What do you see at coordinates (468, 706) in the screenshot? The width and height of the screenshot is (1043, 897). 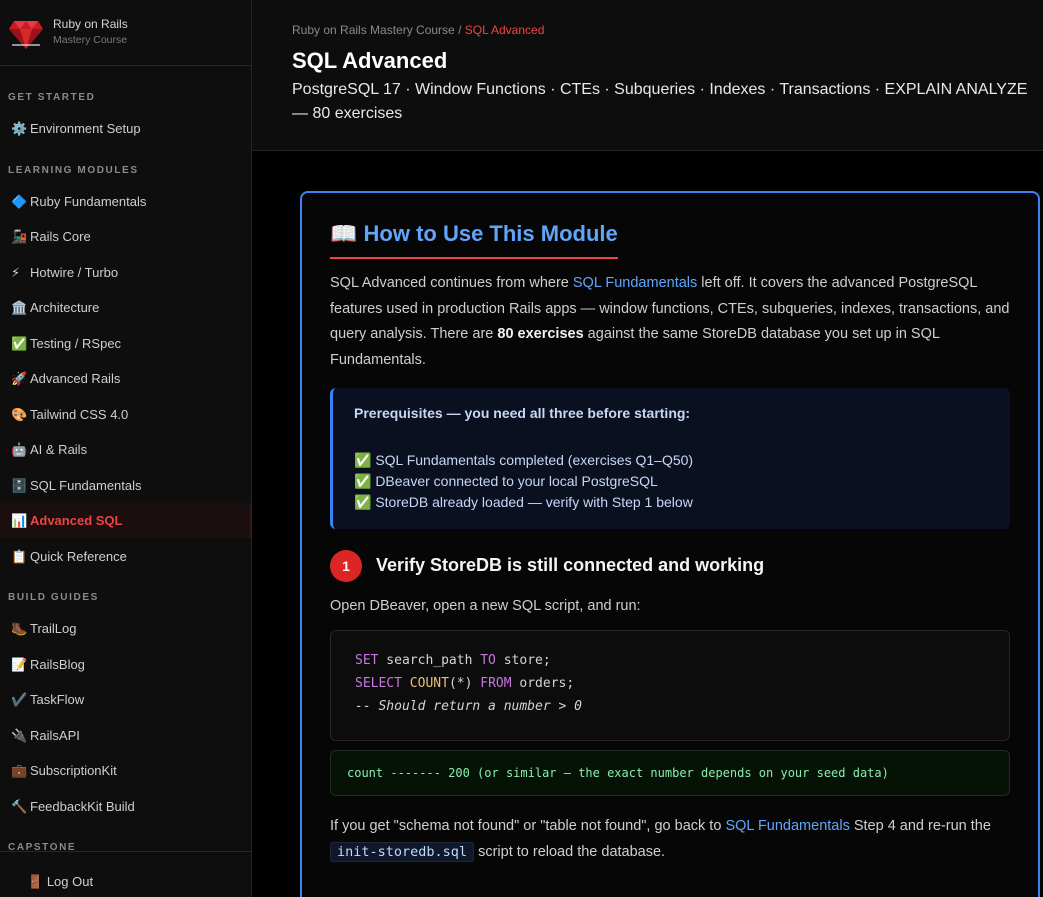 I see `code-comment: -- Should return a number > 0` at bounding box center [468, 706].